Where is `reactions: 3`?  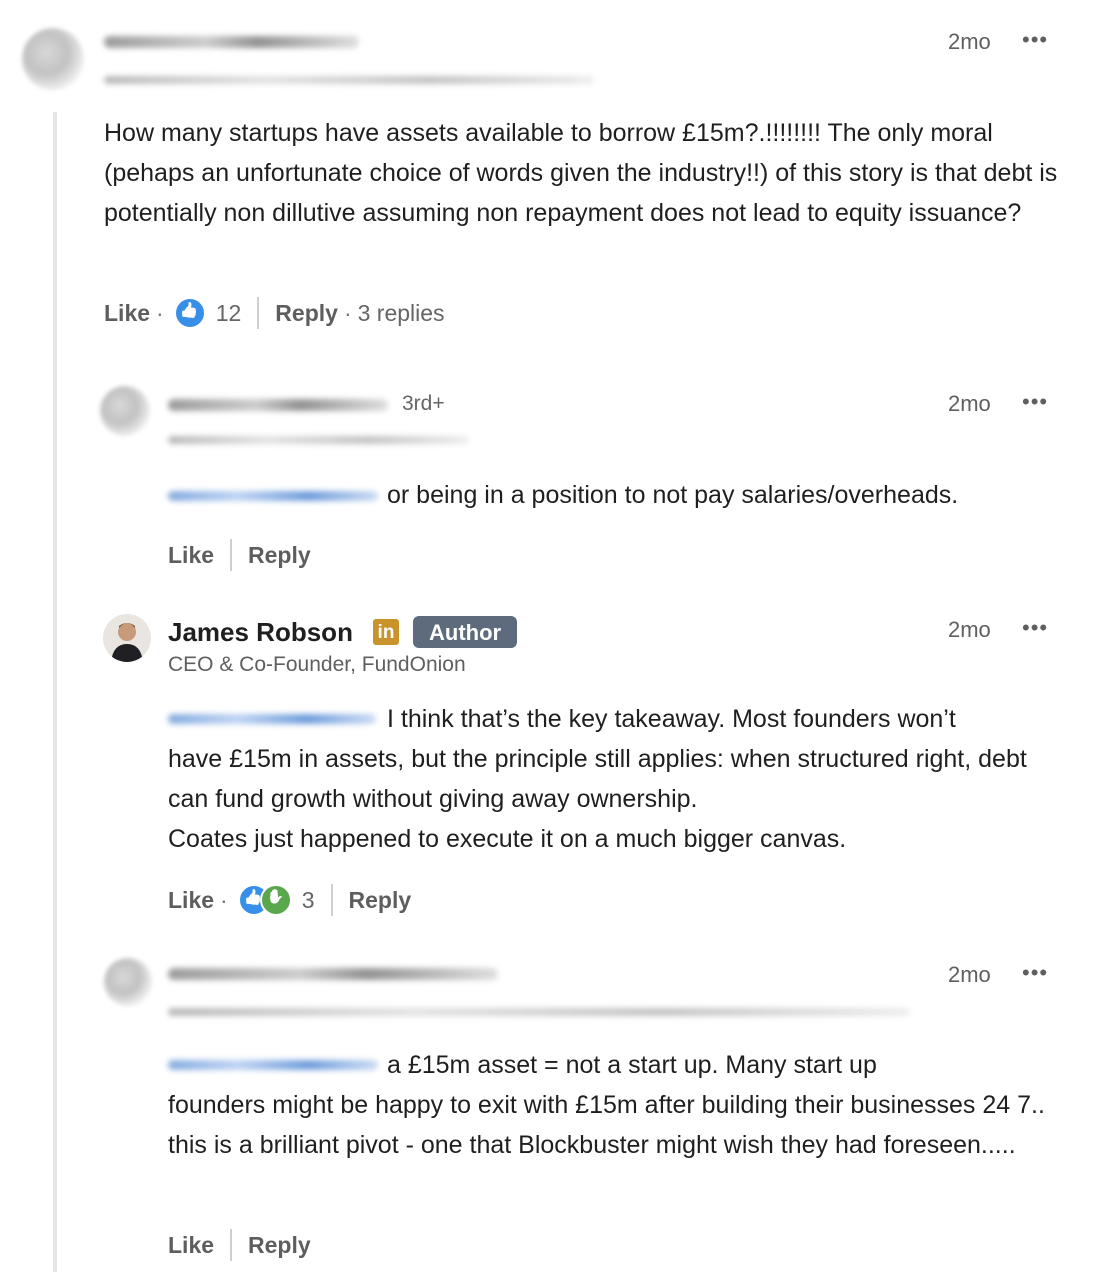 reactions: 3 is located at coordinates (276, 900).